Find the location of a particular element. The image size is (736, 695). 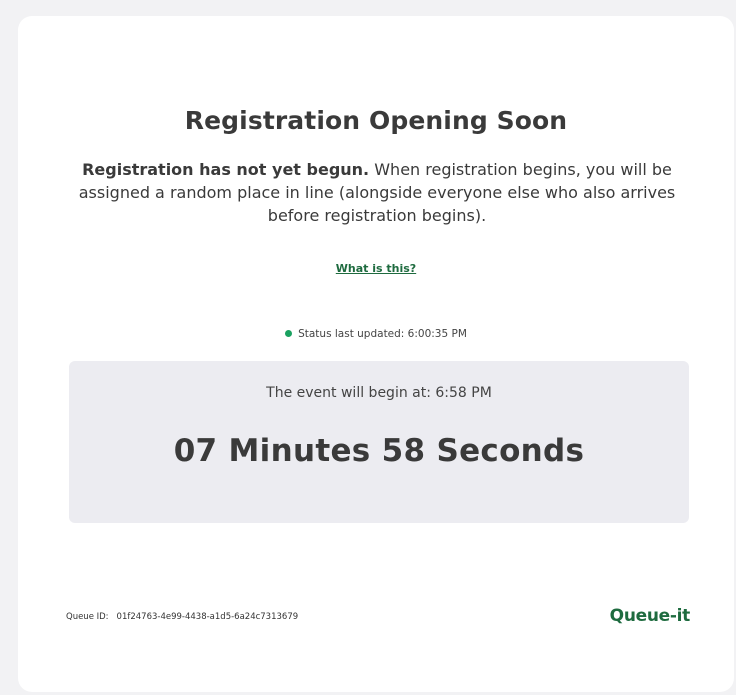

countdown-timer: 07 Minutes 58 Seconds is located at coordinates (379, 451).